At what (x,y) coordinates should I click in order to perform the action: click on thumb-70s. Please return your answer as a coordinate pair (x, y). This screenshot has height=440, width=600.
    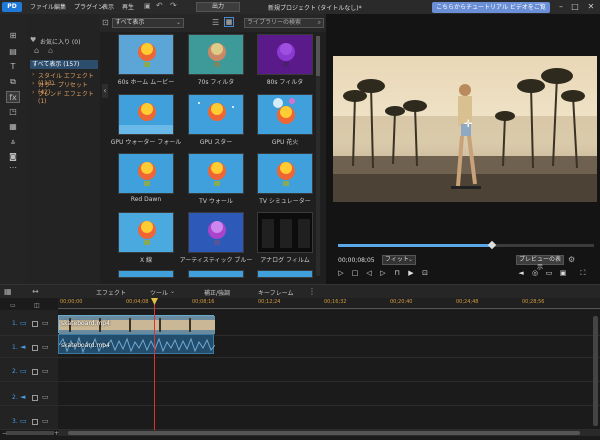
    Looking at the image, I should click on (216, 54).